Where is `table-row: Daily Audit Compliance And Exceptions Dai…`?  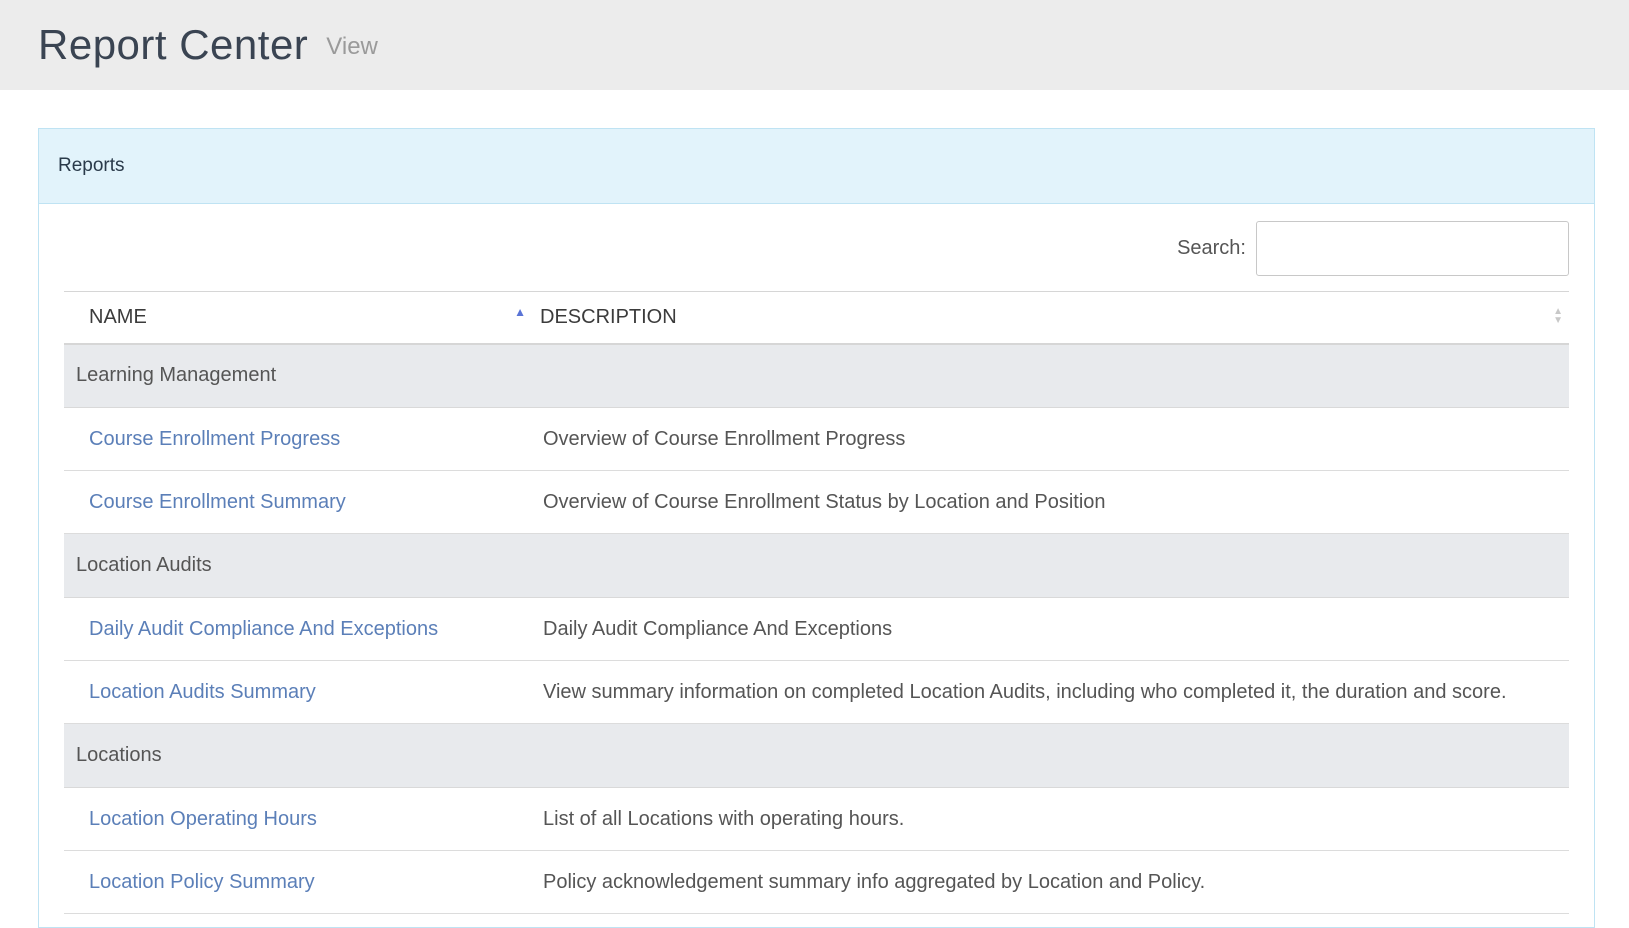
table-row: Daily Audit Compliance And Exceptions Dai… is located at coordinates (816, 629).